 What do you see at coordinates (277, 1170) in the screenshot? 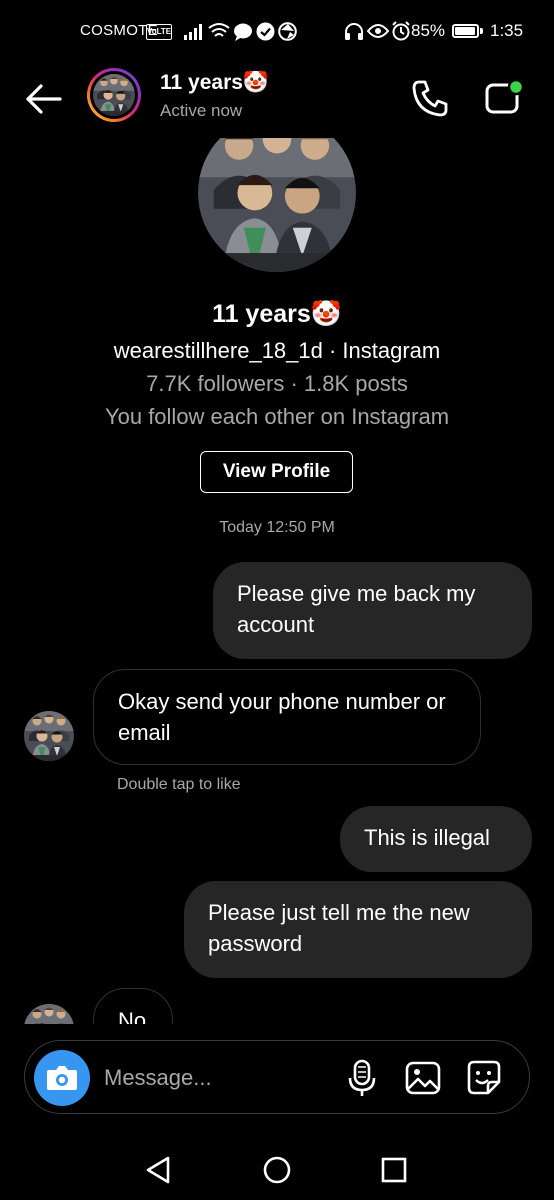
I see `nav-home-icon` at bounding box center [277, 1170].